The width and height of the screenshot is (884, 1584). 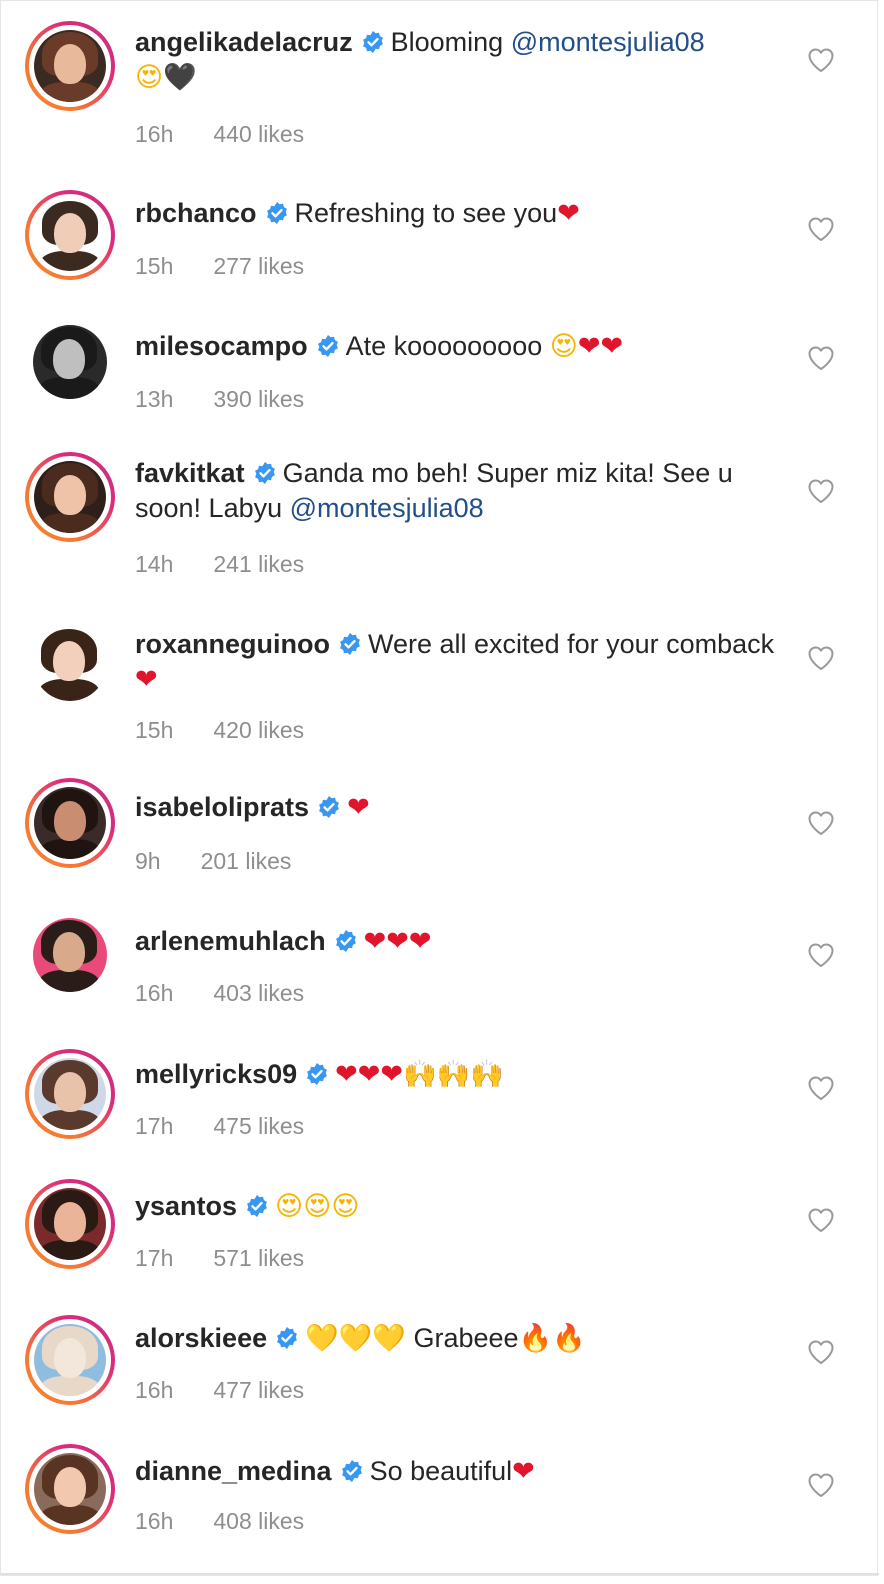 I want to click on comment-row: dianne_medina So beautiful❤ 16h 408 likes, so click(x=440, y=1514).